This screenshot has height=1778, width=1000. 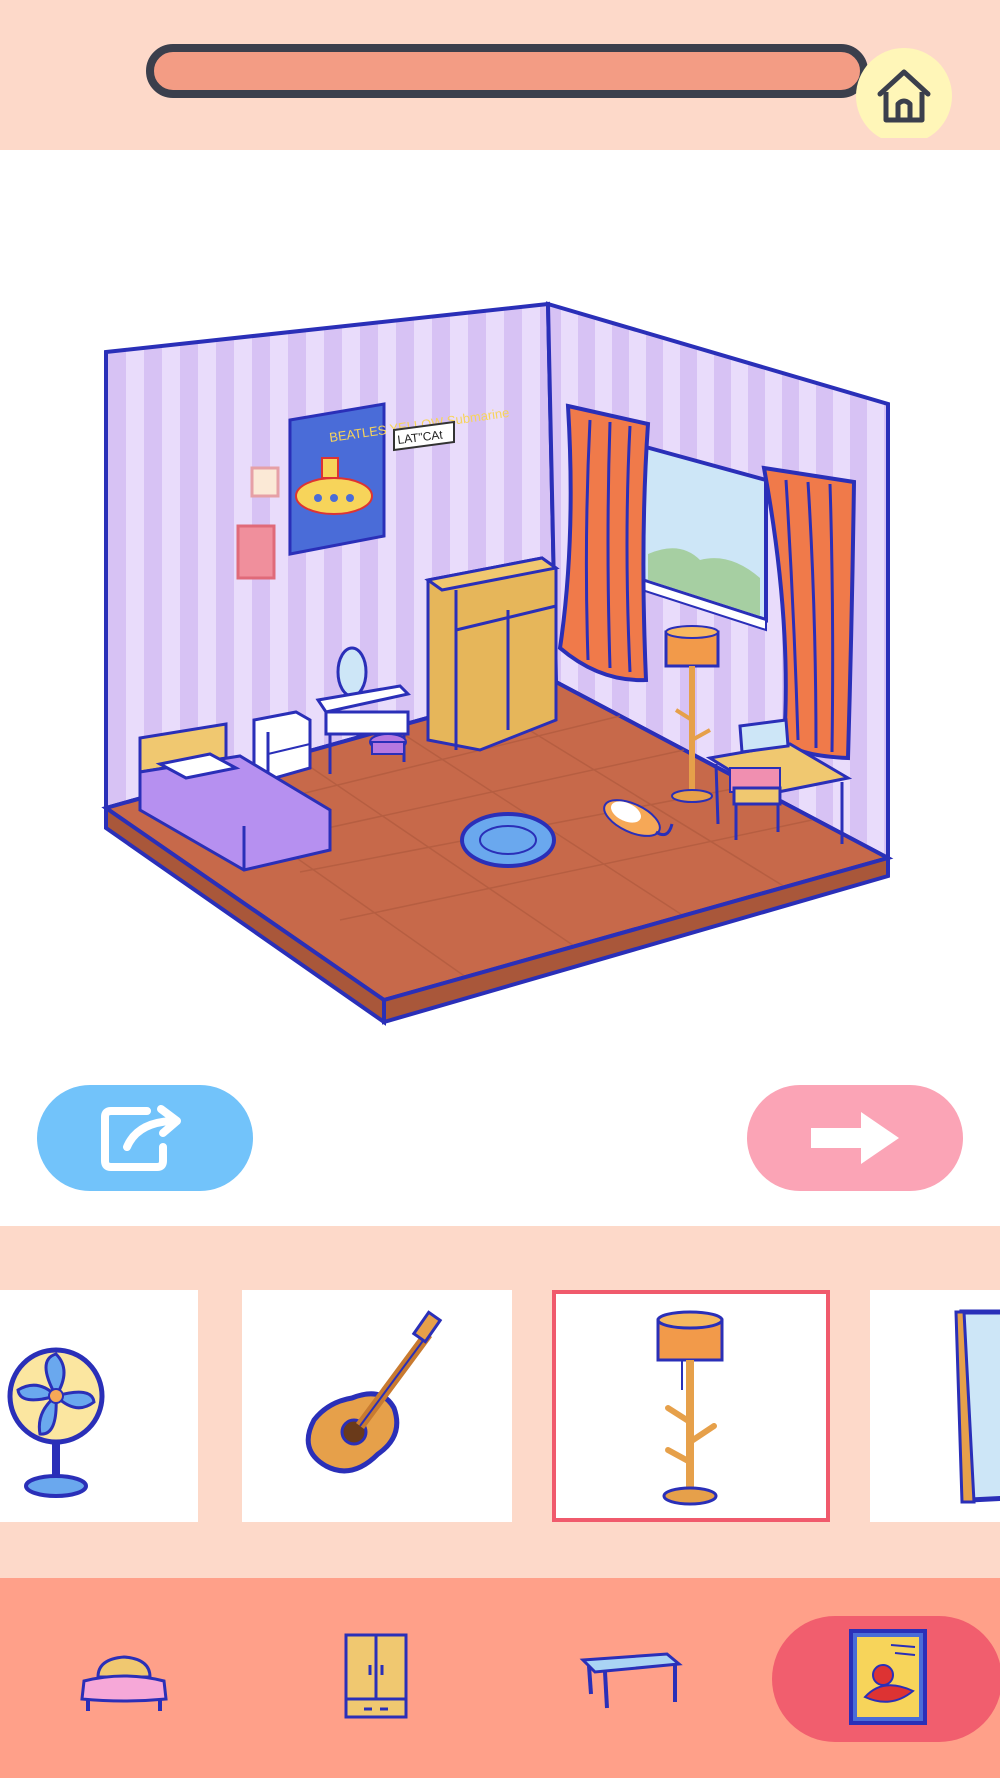 What do you see at coordinates (500, 144) in the screenshot?
I see `header-torn-edge` at bounding box center [500, 144].